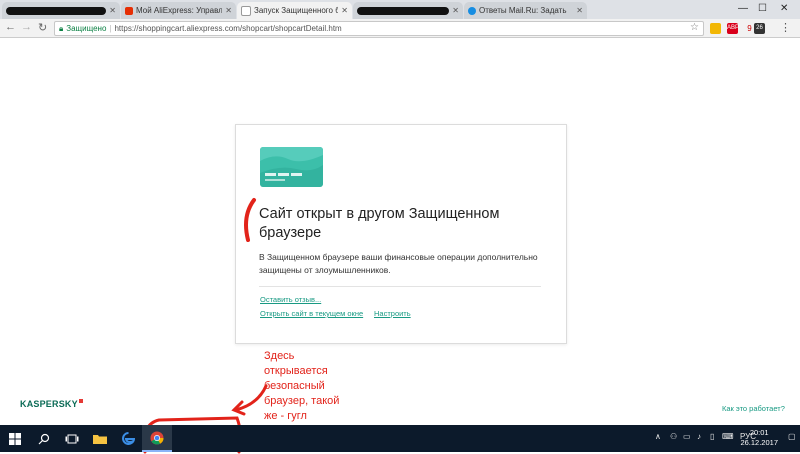 This screenshot has height=454, width=800. What do you see at coordinates (728, 436) in the screenshot?
I see `keyboard-icon: ⌨` at bounding box center [728, 436].